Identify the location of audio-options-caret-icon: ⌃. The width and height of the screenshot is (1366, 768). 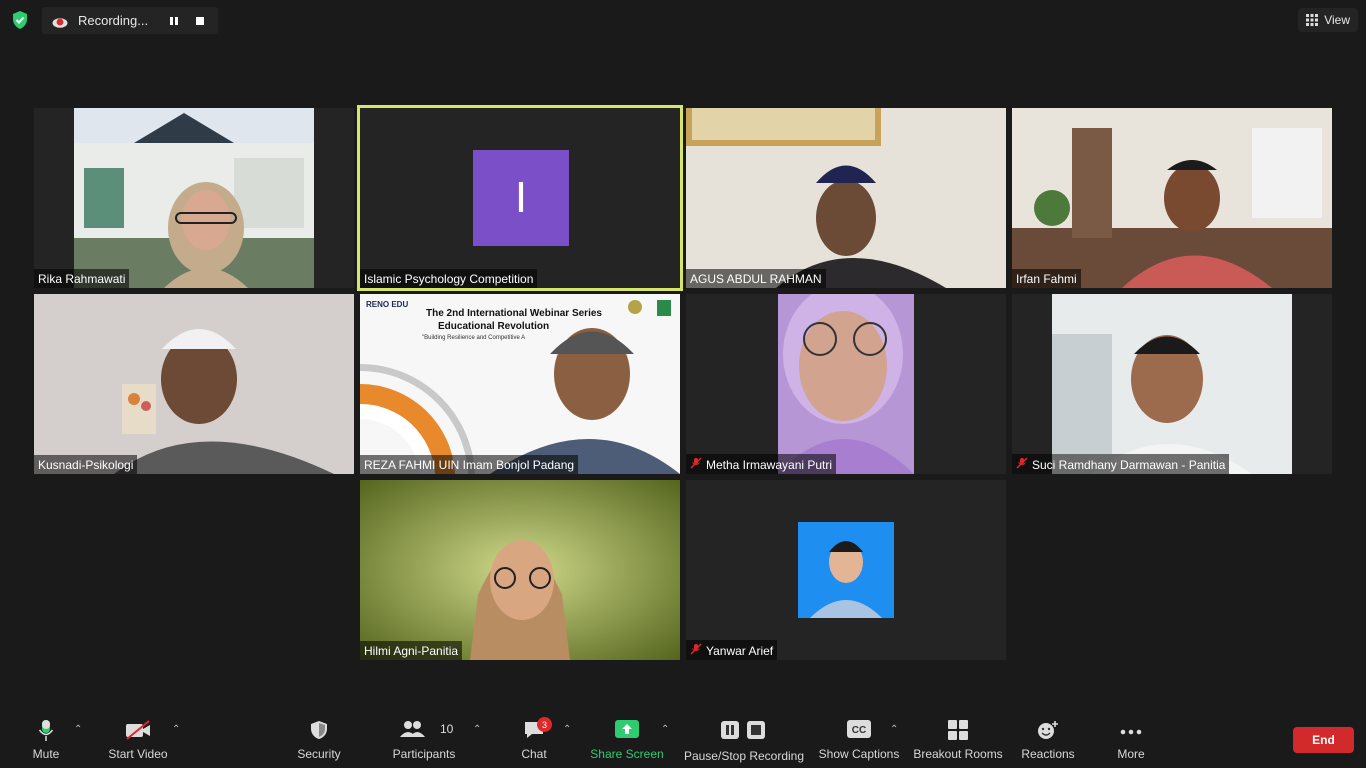
(78, 729).